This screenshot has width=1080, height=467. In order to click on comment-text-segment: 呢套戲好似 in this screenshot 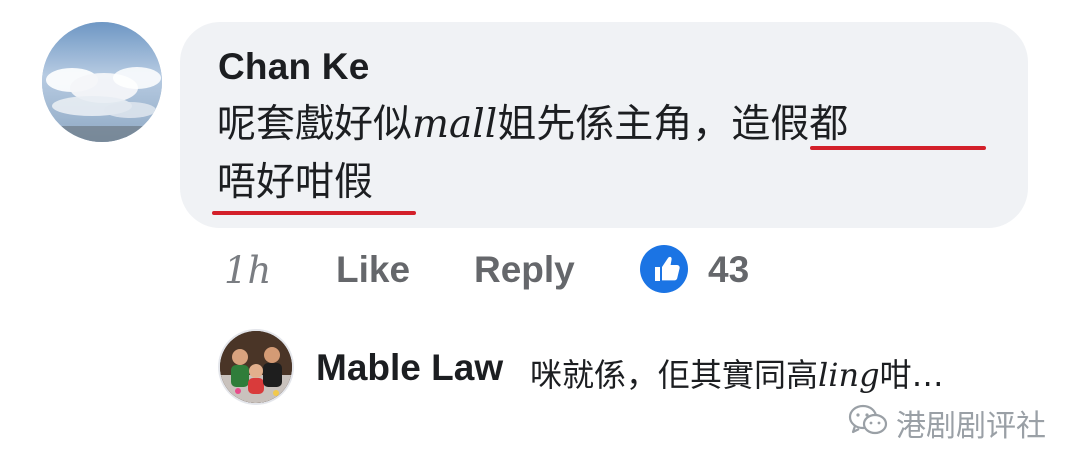, I will do `click(315, 124)`.